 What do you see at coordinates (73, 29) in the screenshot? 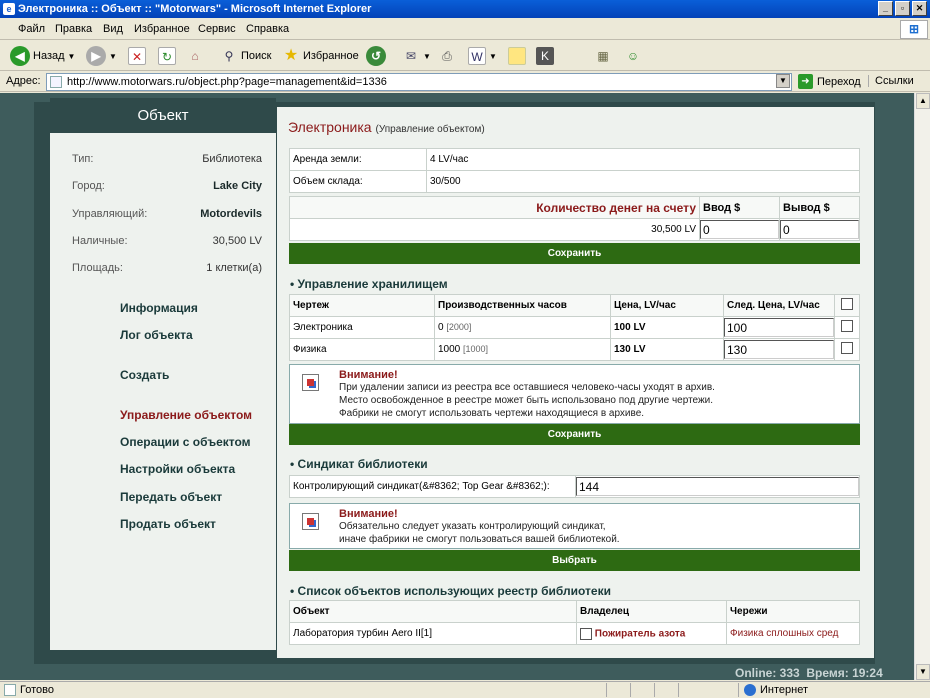
I see `menu-edit: Правка` at bounding box center [73, 29].